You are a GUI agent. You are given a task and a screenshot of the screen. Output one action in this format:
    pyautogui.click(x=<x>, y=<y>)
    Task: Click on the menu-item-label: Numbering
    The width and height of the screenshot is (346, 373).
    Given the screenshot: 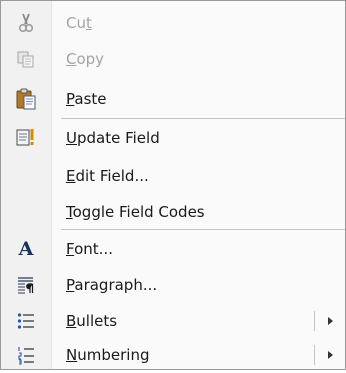 What is the action you would take?
    pyautogui.click(x=108, y=355)
    